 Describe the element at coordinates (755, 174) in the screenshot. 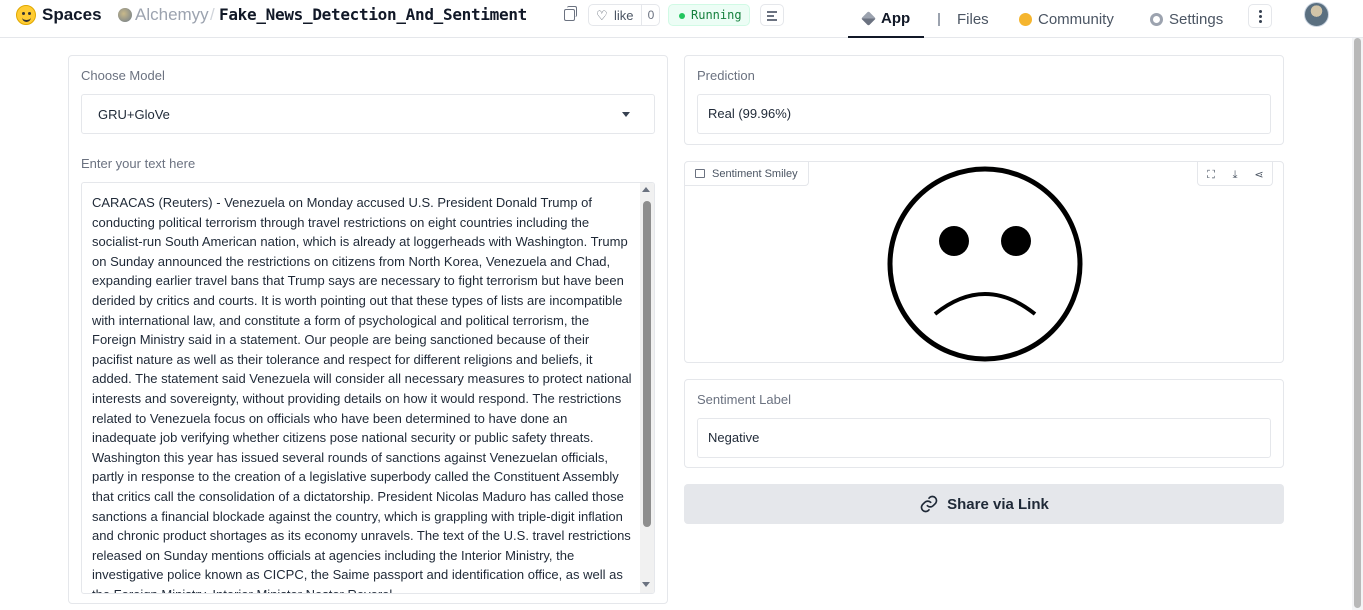

I see `smiley-label: Sentiment Smiley` at that location.